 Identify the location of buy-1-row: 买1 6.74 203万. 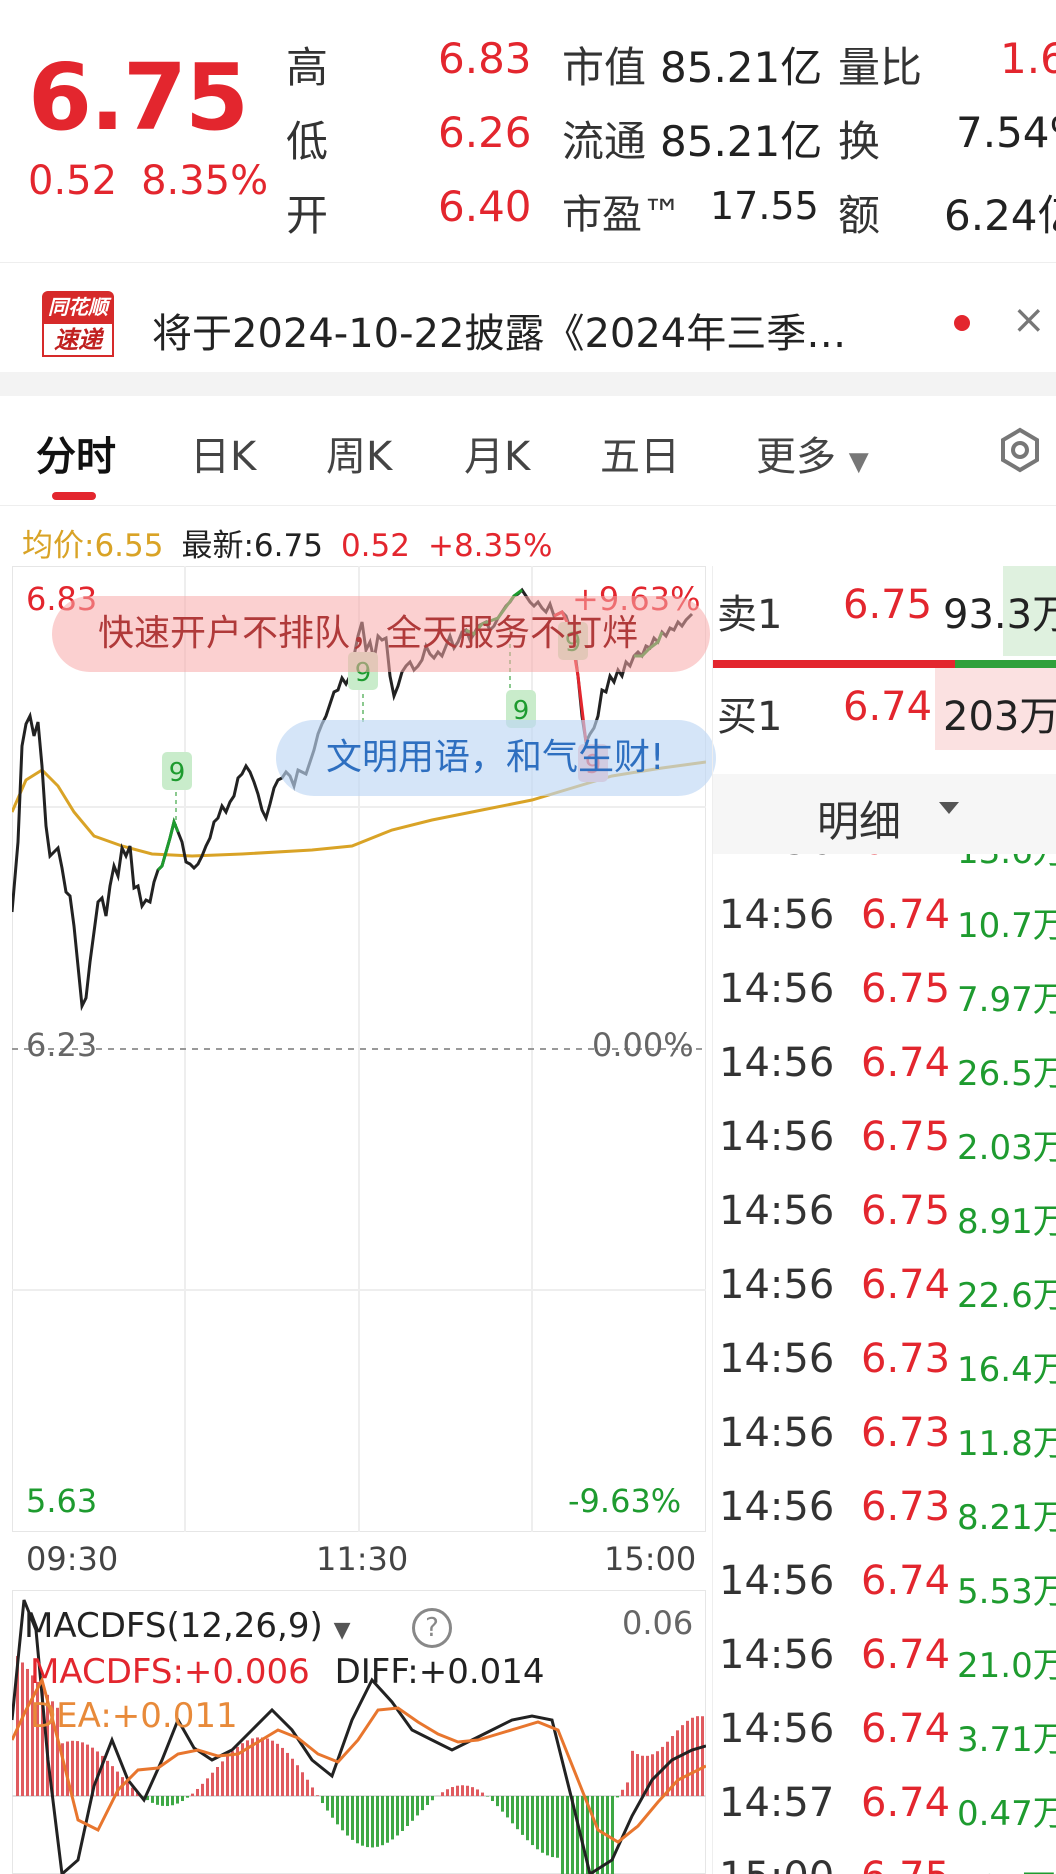
(884, 709).